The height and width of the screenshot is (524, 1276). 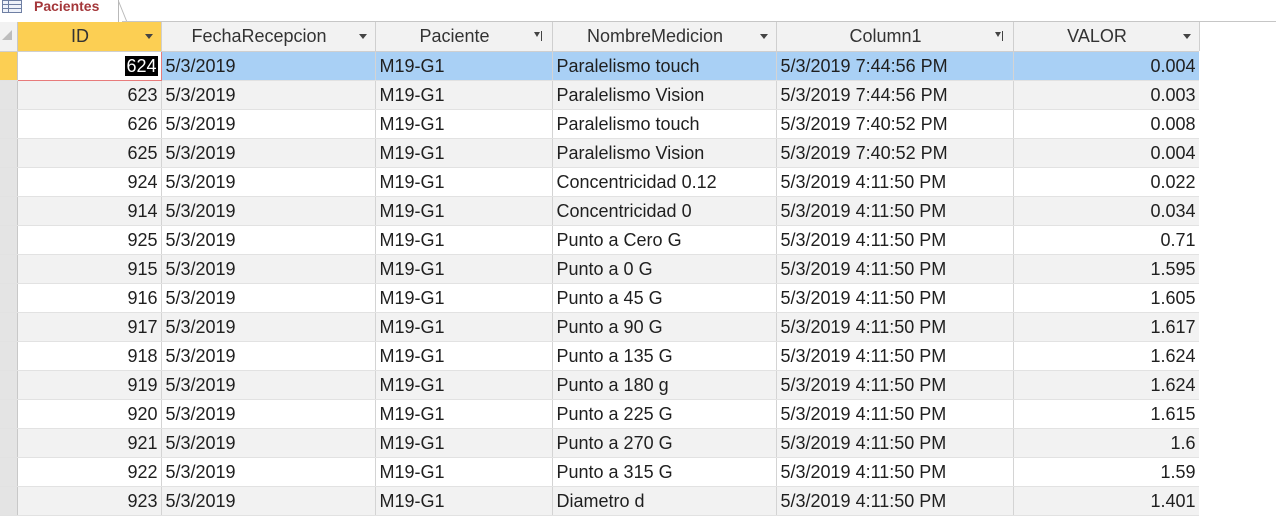 What do you see at coordinates (464, 37) in the screenshot?
I see `column-header-paciente: Paciente` at bounding box center [464, 37].